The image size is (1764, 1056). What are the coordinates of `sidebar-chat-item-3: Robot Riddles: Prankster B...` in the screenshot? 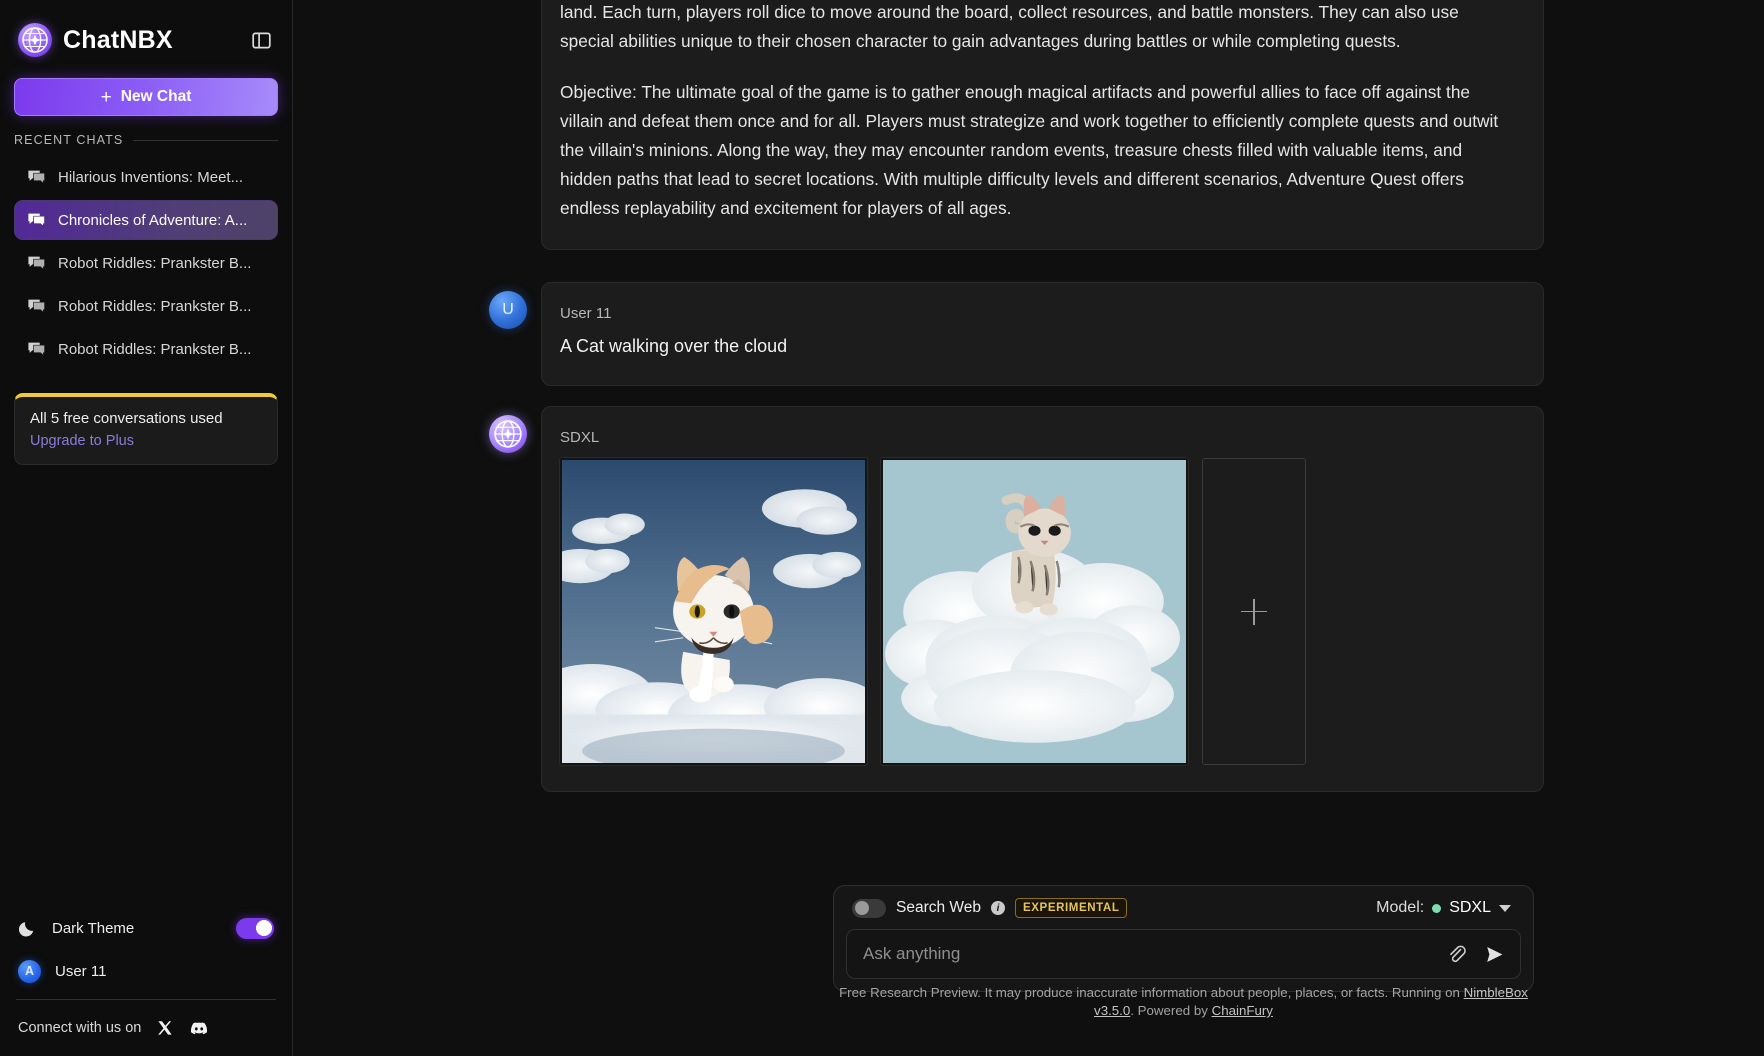 It's located at (146, 306).